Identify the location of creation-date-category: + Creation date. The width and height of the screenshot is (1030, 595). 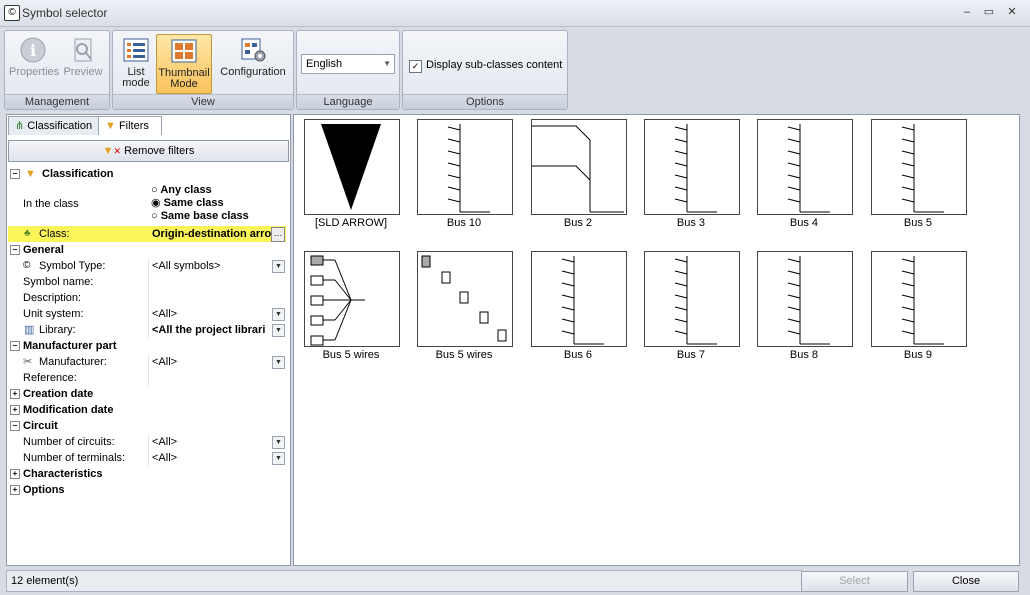
(147, 394).